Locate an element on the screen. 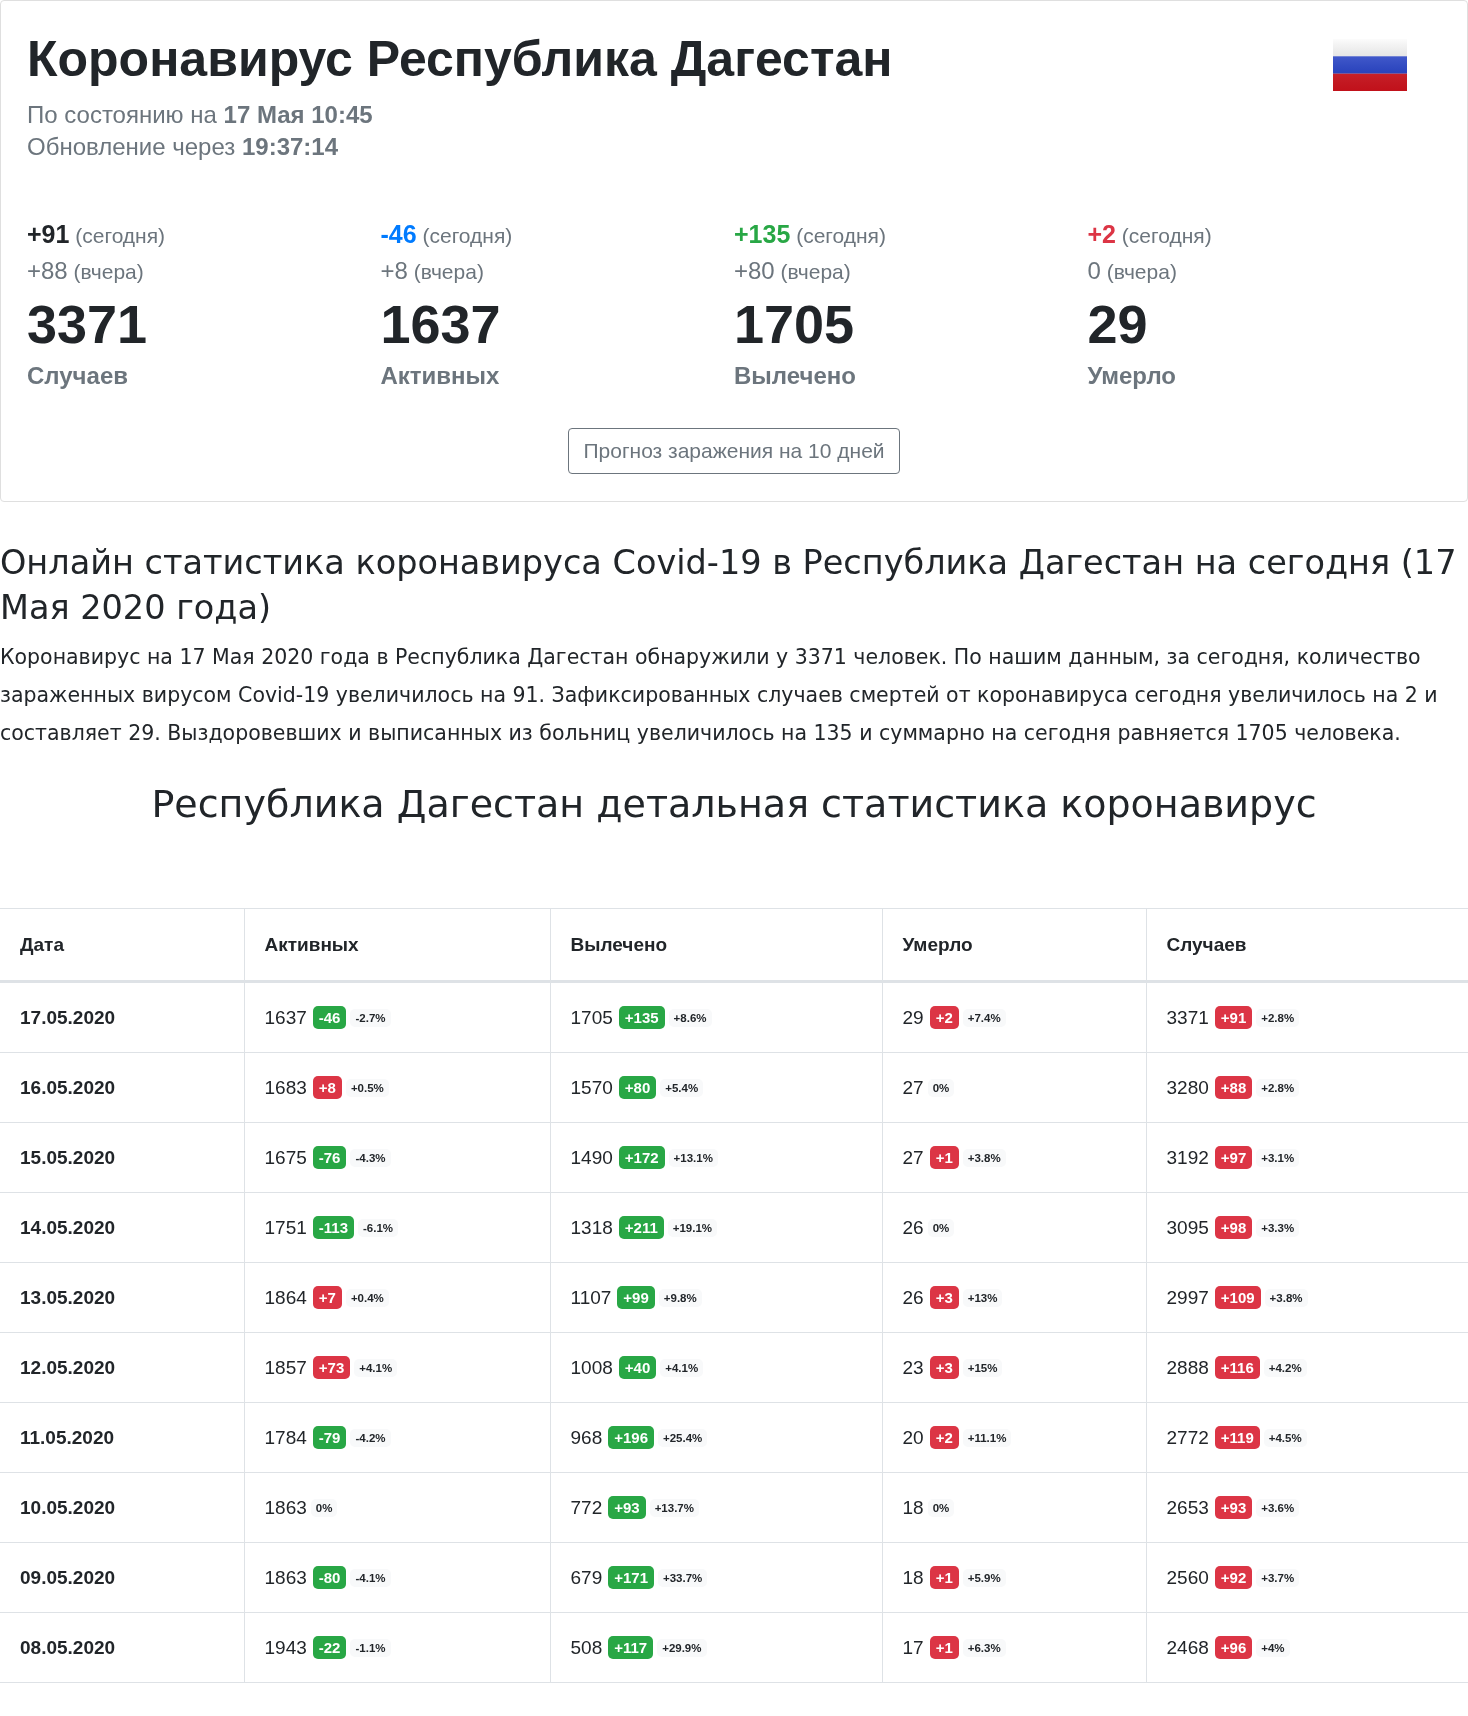 Image resolution: width=1468 pixels, height=1716 pixels. count-value: 27 is located at coordinates (913, 1088).